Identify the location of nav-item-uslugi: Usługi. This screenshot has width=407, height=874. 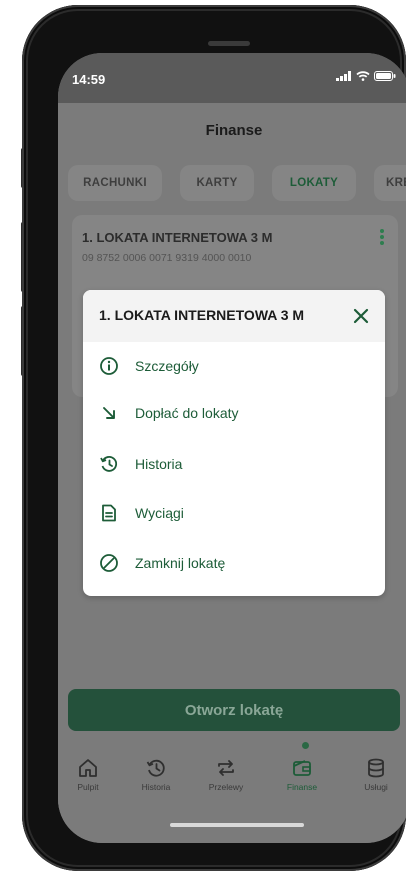
(376, 774).